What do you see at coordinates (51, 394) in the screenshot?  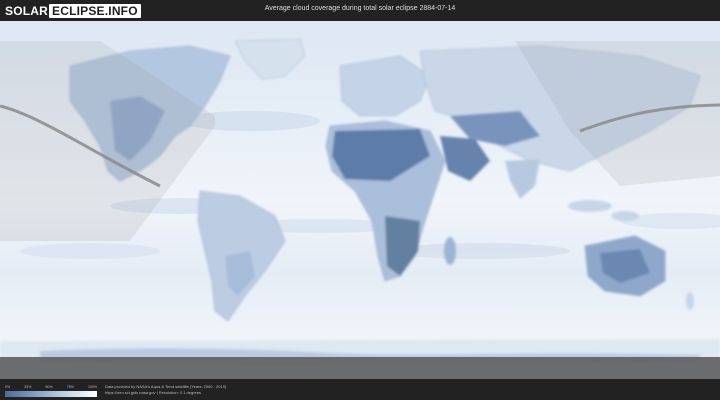 I see `legend-gradient-bar` at bounding box center [51, 394].